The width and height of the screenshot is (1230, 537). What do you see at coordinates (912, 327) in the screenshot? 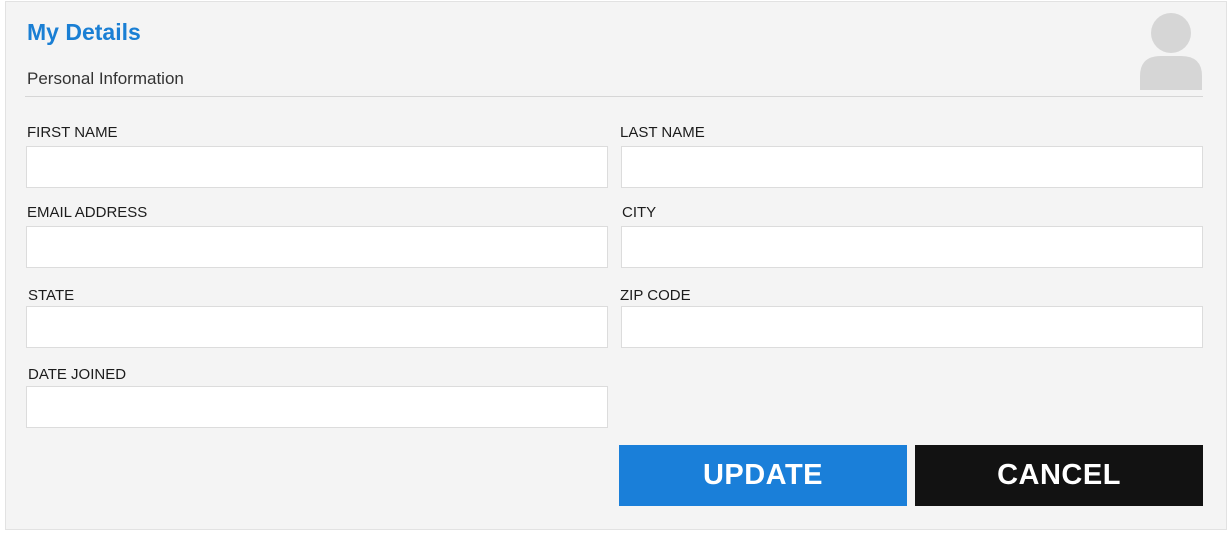
I see `zip-code-input` at bounding box center [912, 327].